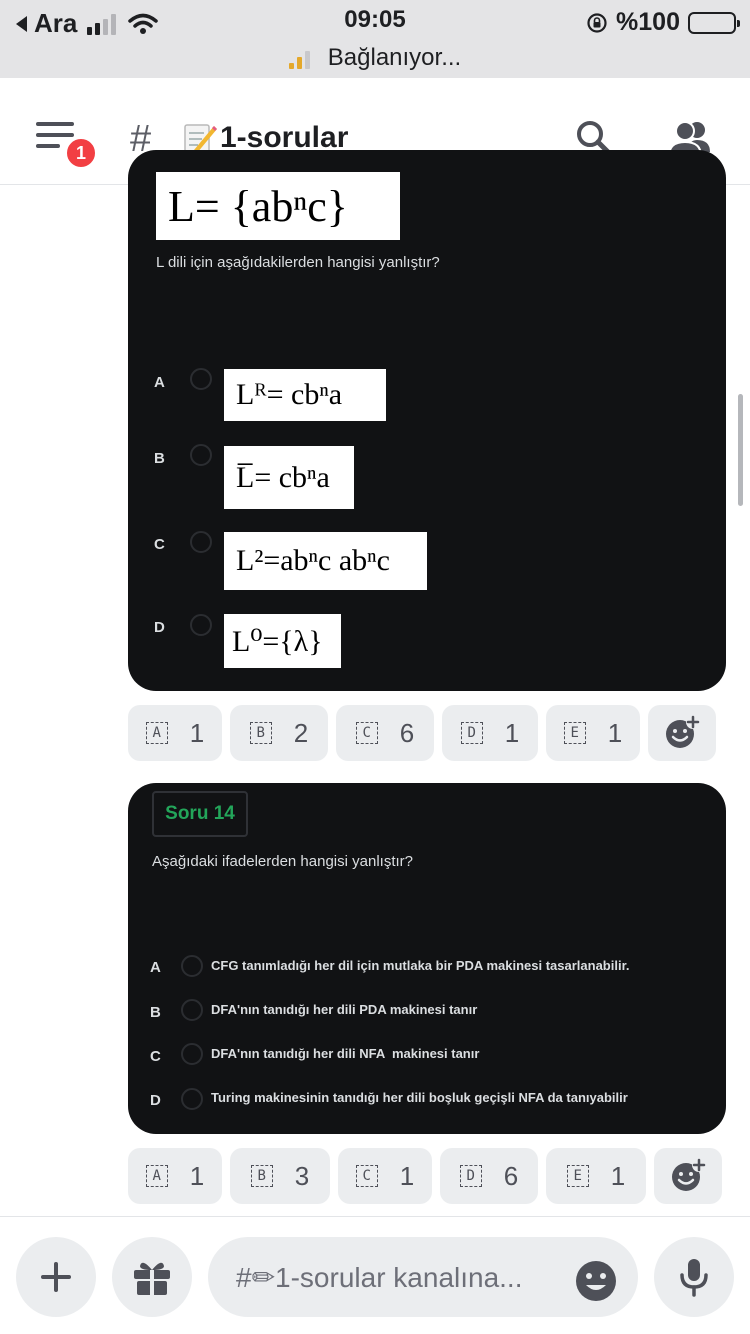 Image resolution: width=750 pixels, height=1334 pixels. I want to click on plus-icon, so click(56, 1277).